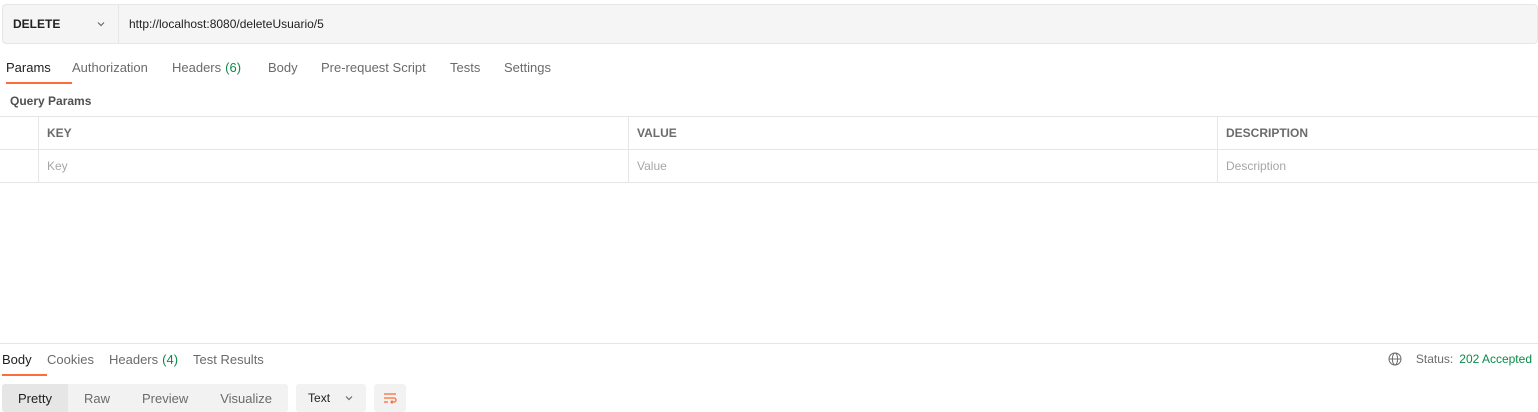 The image size is (1538, 412). I want to click on key-input, so click(337, 166).